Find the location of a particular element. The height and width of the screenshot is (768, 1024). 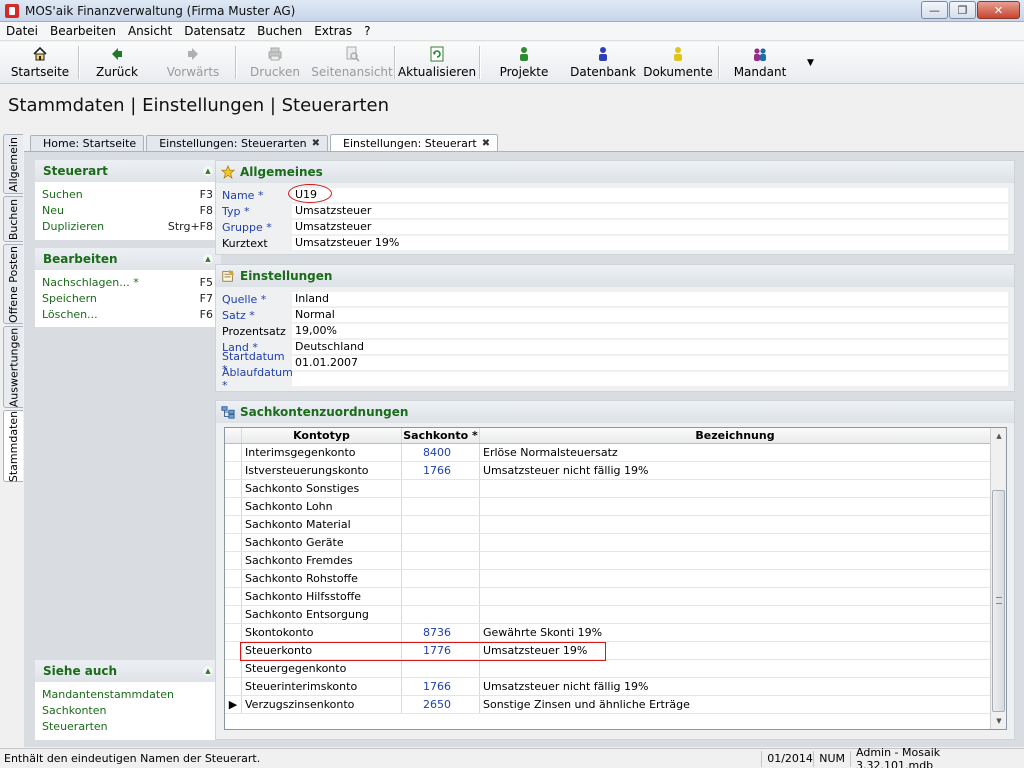

table-row: Sachkonto Fremdes is located at coordinates (615, 561).